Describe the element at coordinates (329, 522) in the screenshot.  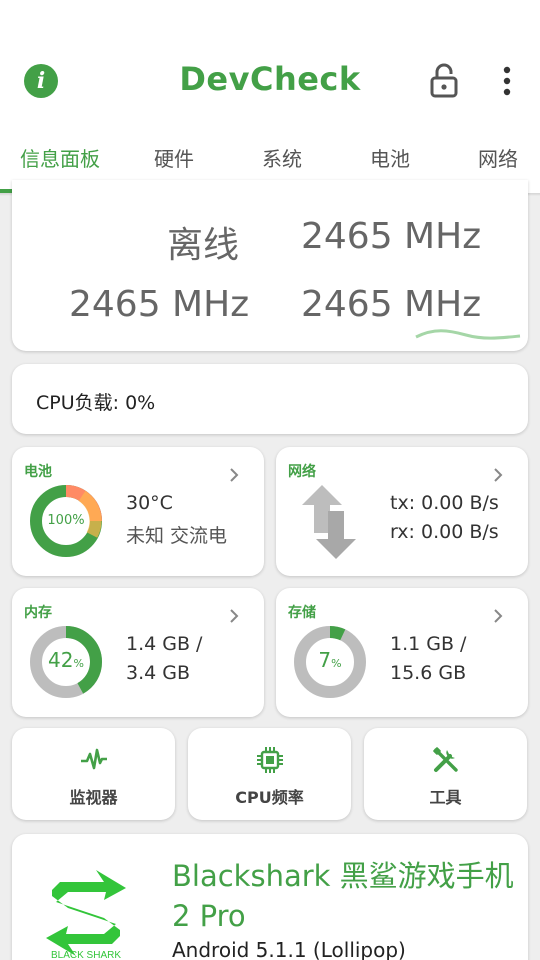
I see `transfer-arrows-icon` at that location.